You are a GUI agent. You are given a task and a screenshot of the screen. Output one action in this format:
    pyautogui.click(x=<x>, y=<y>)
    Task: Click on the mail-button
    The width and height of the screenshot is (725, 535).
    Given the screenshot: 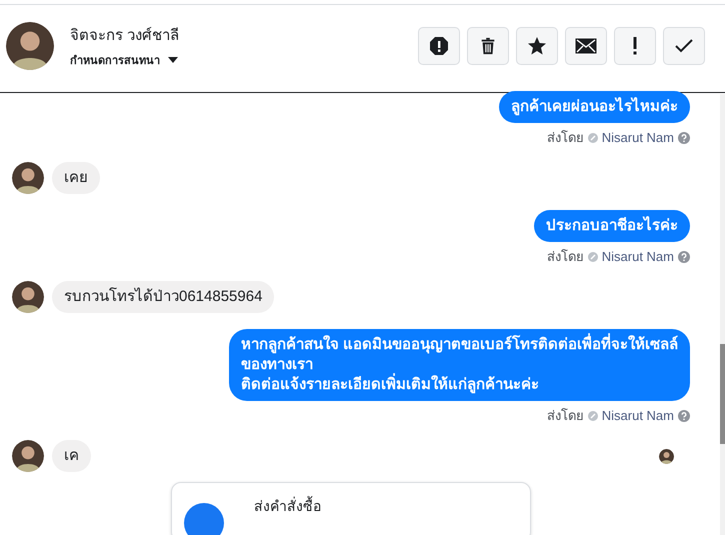 What is the action you would take?
    pyautogui.click(x=586, y=45)
    